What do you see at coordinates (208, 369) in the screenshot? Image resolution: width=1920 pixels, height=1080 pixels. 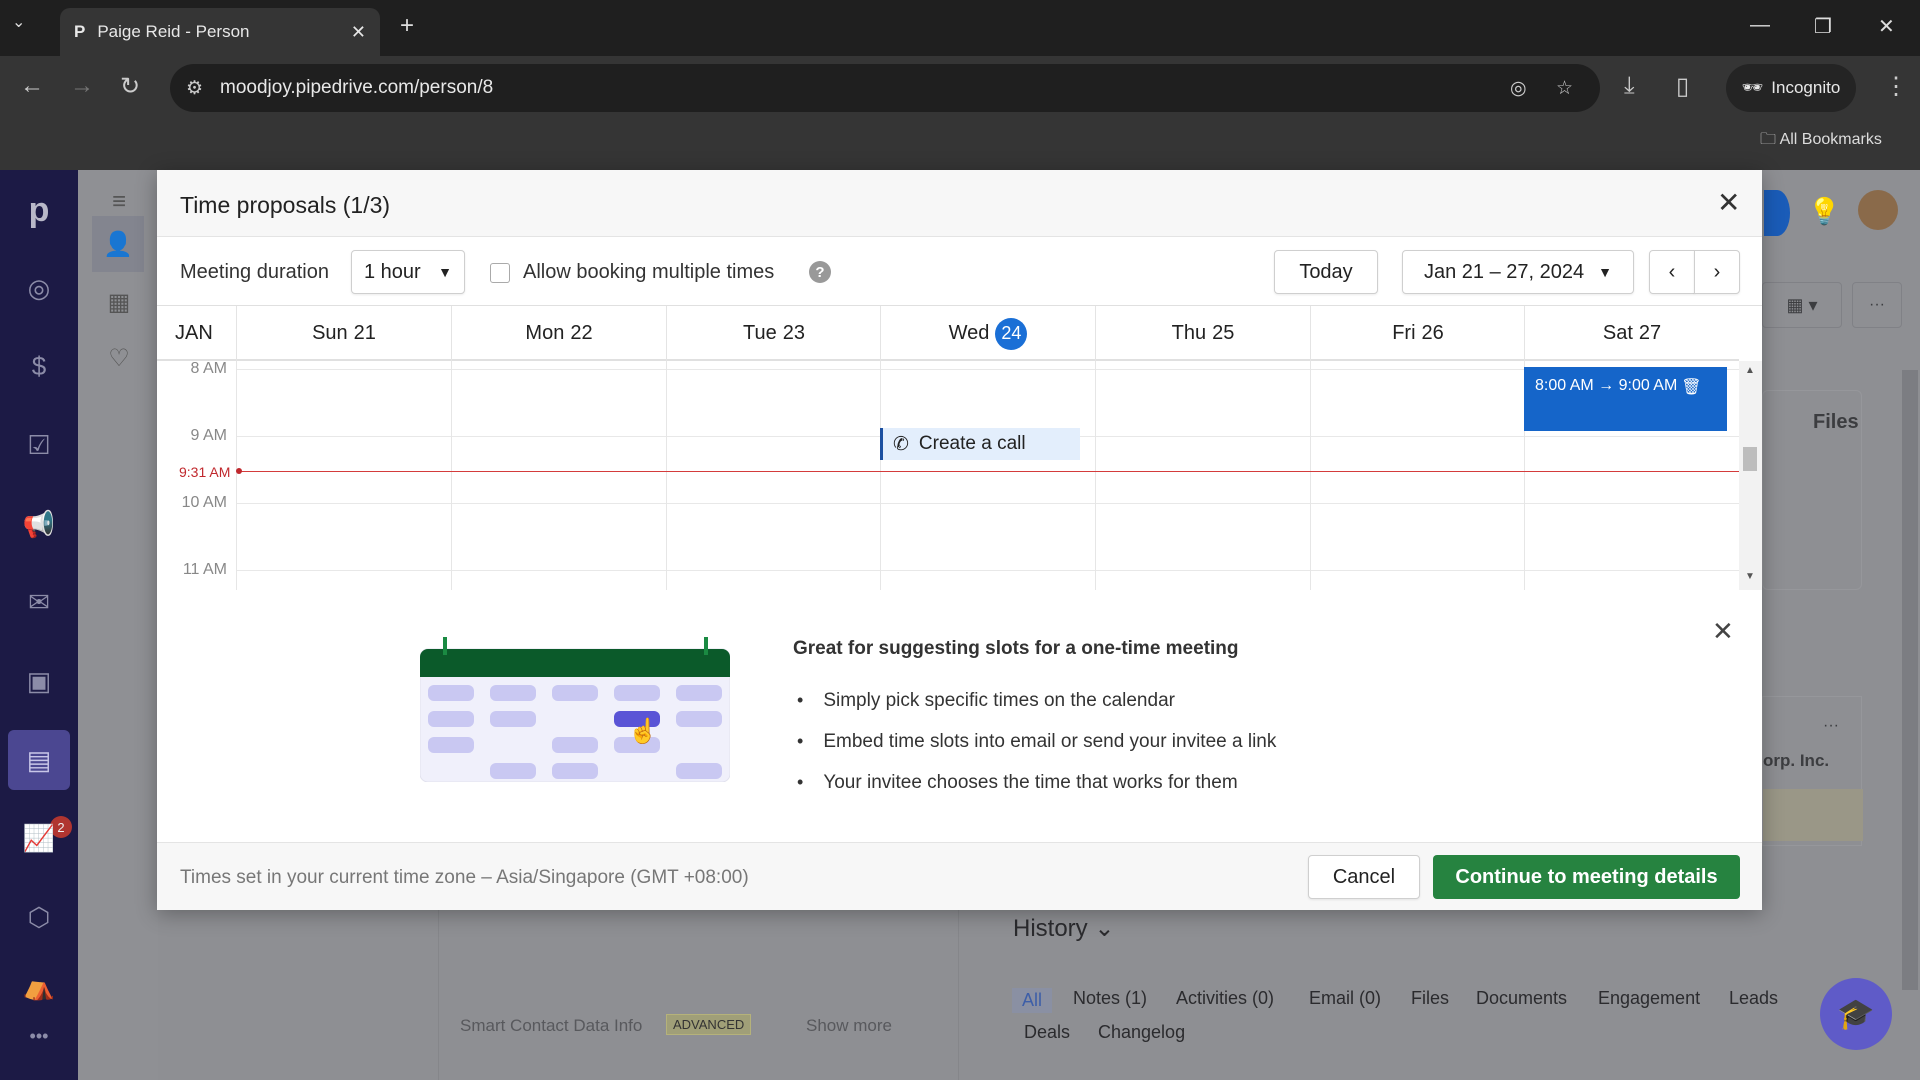 I see `hour-label: 8 AM` at bounding box center [208, 369].